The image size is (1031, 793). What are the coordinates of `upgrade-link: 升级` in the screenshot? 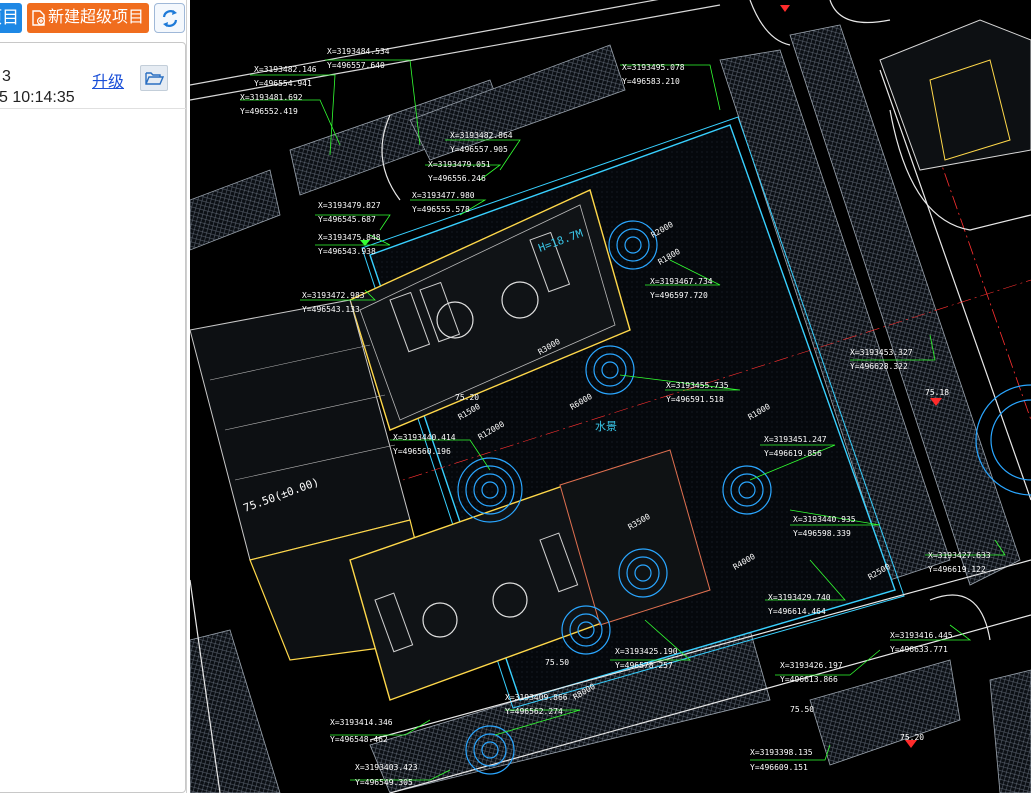 It's located at (108, 80).